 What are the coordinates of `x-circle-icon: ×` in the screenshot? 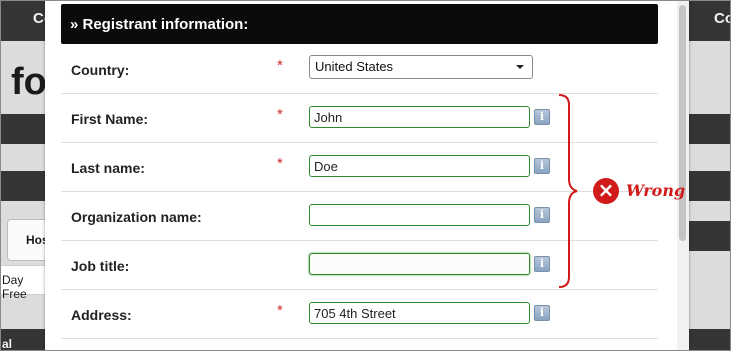 It's located at (606, 191).